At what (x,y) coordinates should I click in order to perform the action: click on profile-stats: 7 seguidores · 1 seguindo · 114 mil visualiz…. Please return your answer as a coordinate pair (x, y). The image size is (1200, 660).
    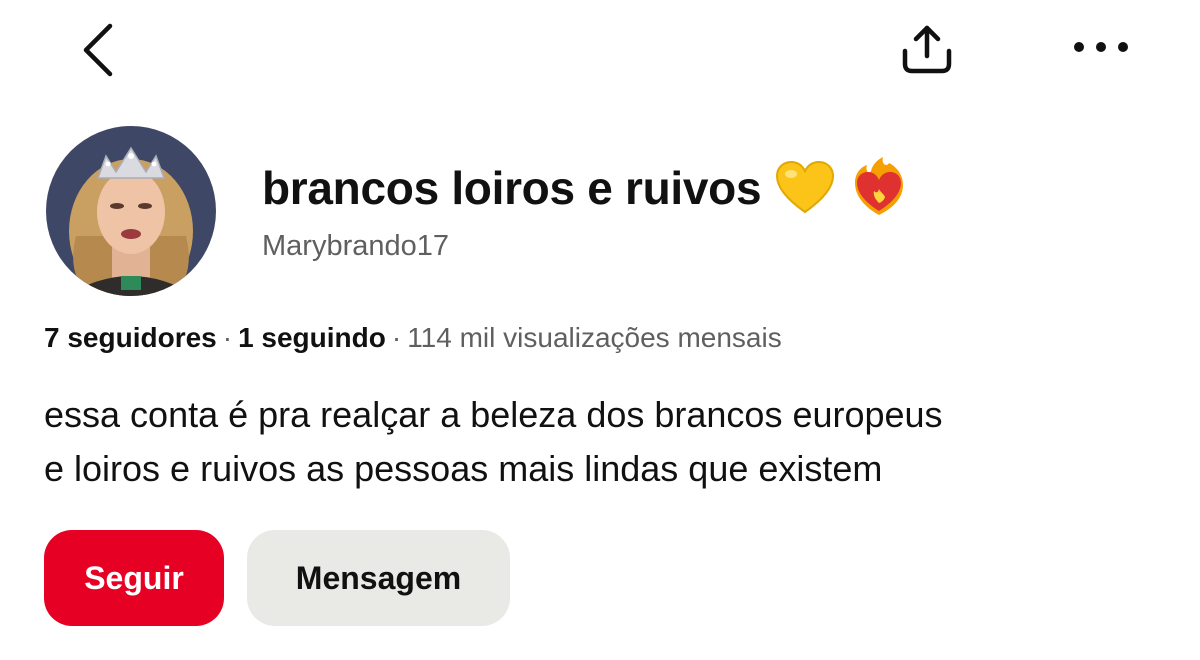
    Looking at the image, I should click on (413, 338).